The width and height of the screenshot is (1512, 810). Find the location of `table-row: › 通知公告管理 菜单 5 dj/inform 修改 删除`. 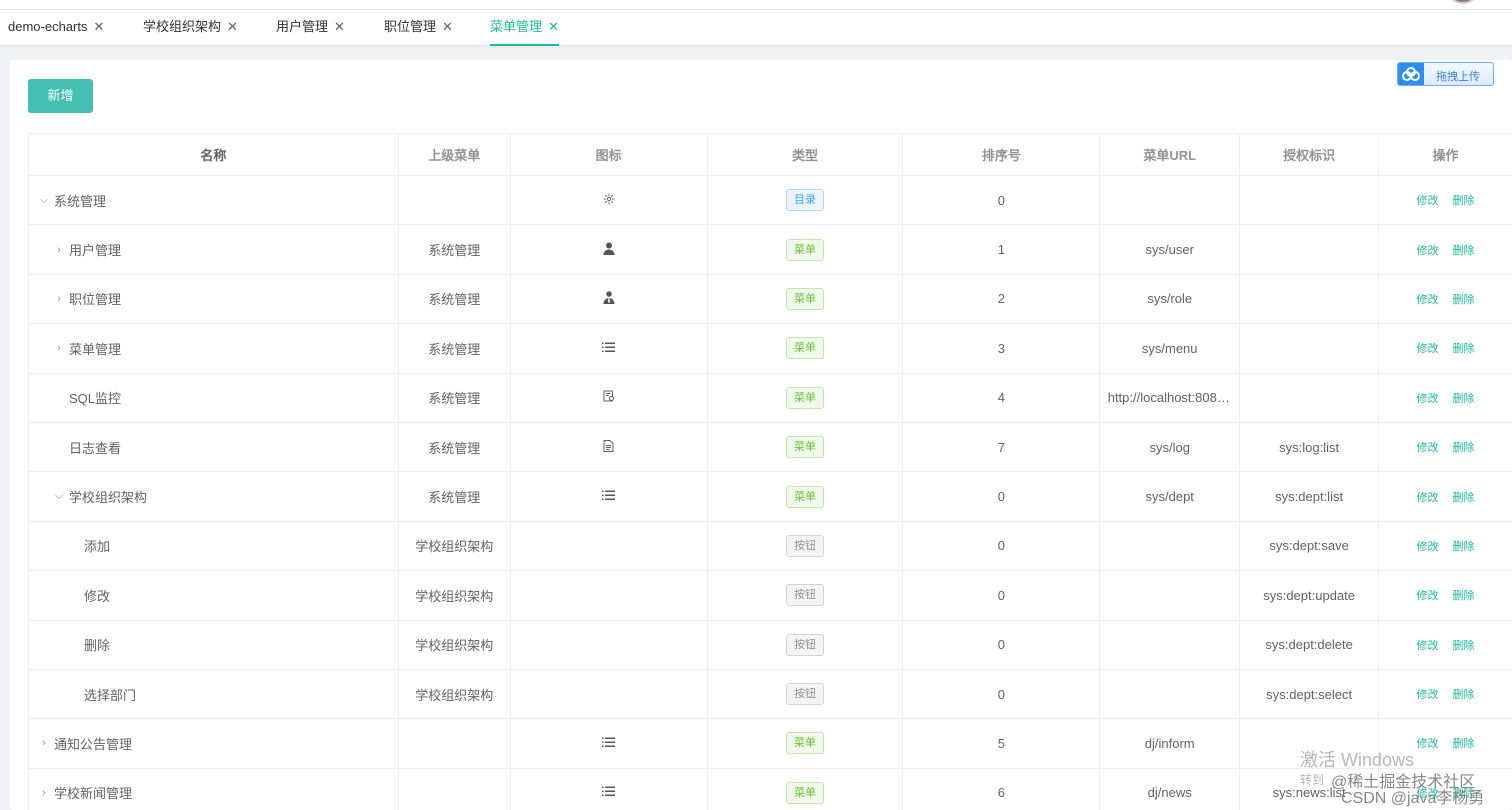

table-row: › 通知公告管理 菜单 5 dj/inform 修改 删除 is located at coordinates (770, 744).